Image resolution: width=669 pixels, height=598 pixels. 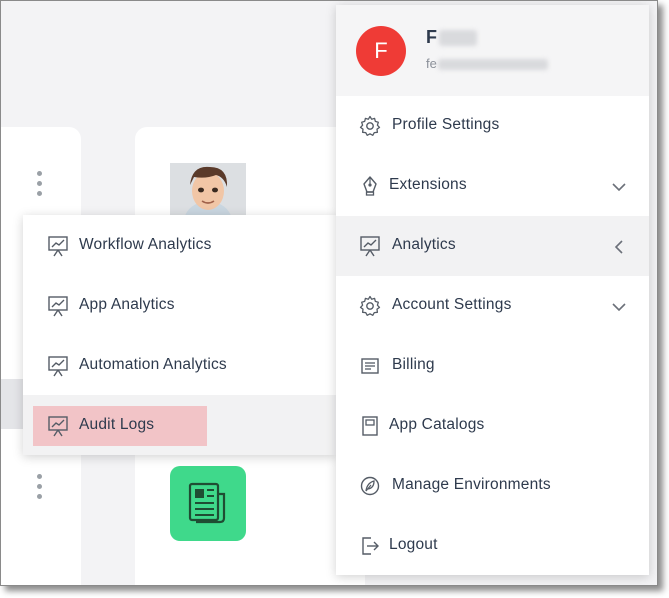 I want to click on catalog-icon, so click(x=370, y=426).